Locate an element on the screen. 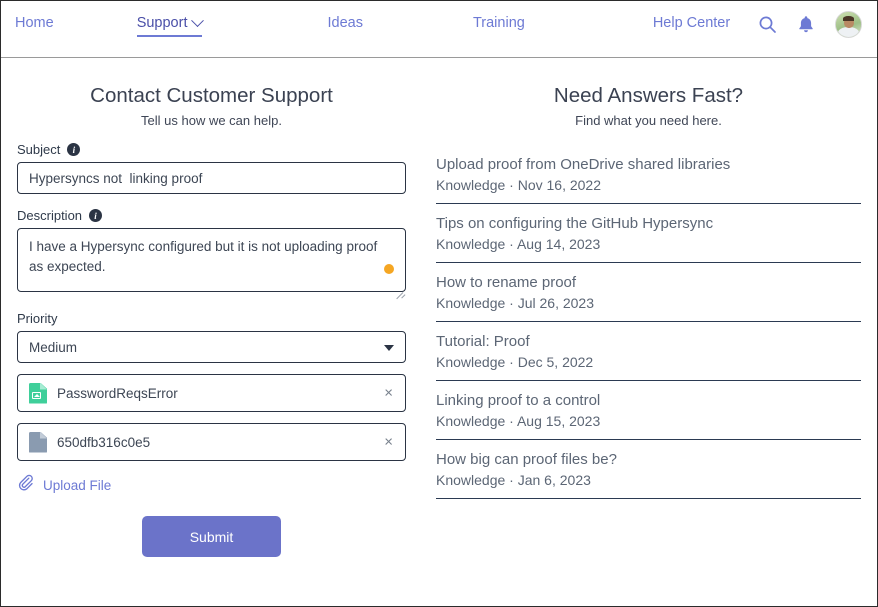  page-title: Contact Customer Support is located at coordinates (211, 95).